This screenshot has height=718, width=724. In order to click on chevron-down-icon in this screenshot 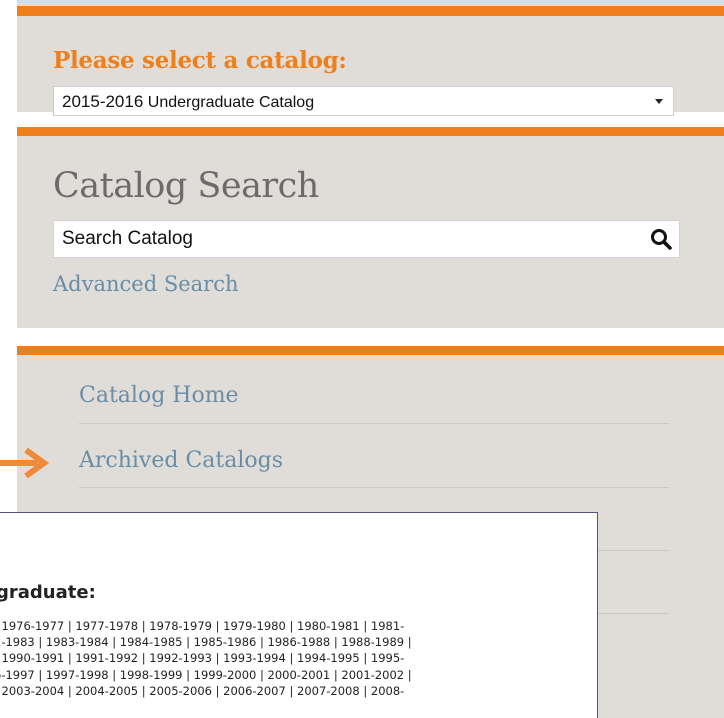, I will do `click(659, 101)`.